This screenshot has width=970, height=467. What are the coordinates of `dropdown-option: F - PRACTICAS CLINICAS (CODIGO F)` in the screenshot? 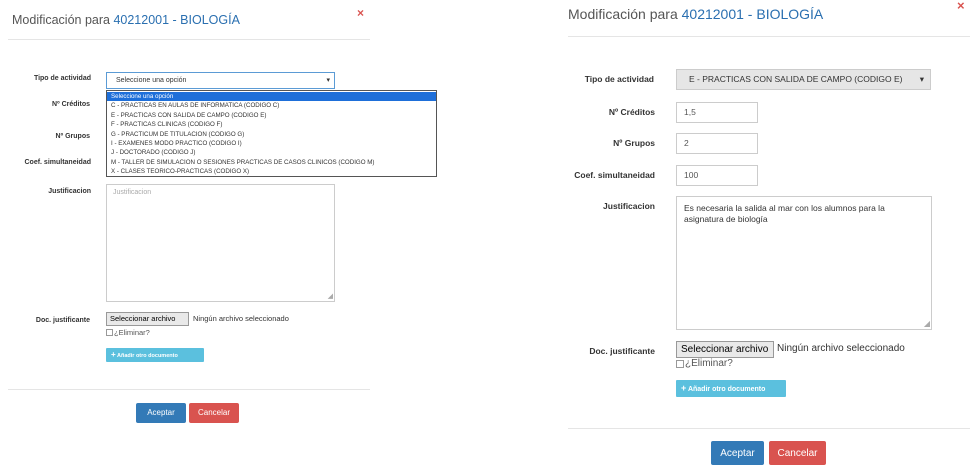 It's located at (271, 124).